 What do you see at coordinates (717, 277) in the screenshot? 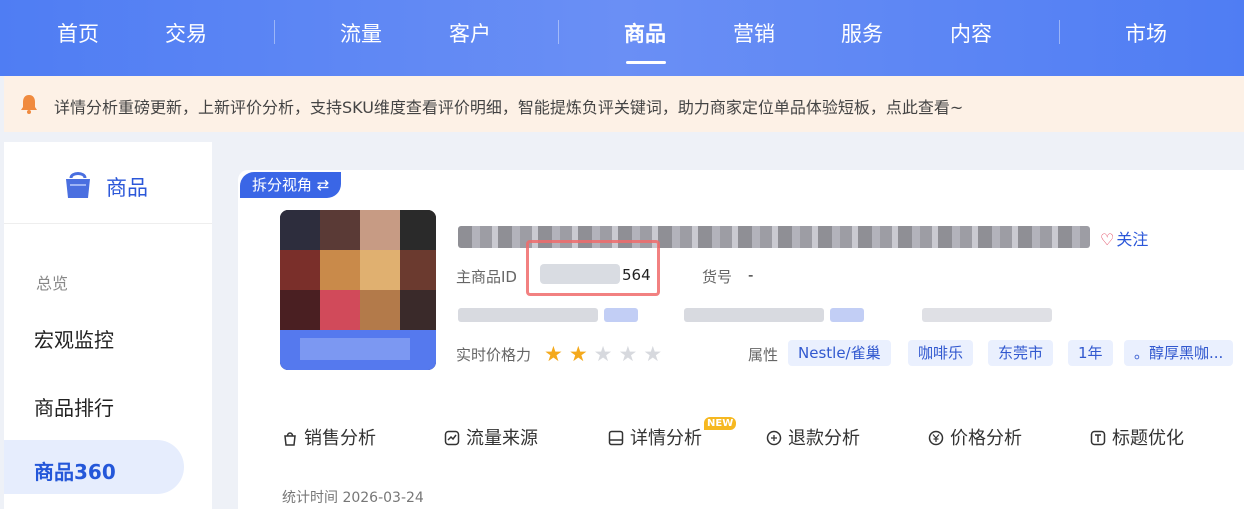
I see `item-no-label: 货号` at bounding box center [717, 277].